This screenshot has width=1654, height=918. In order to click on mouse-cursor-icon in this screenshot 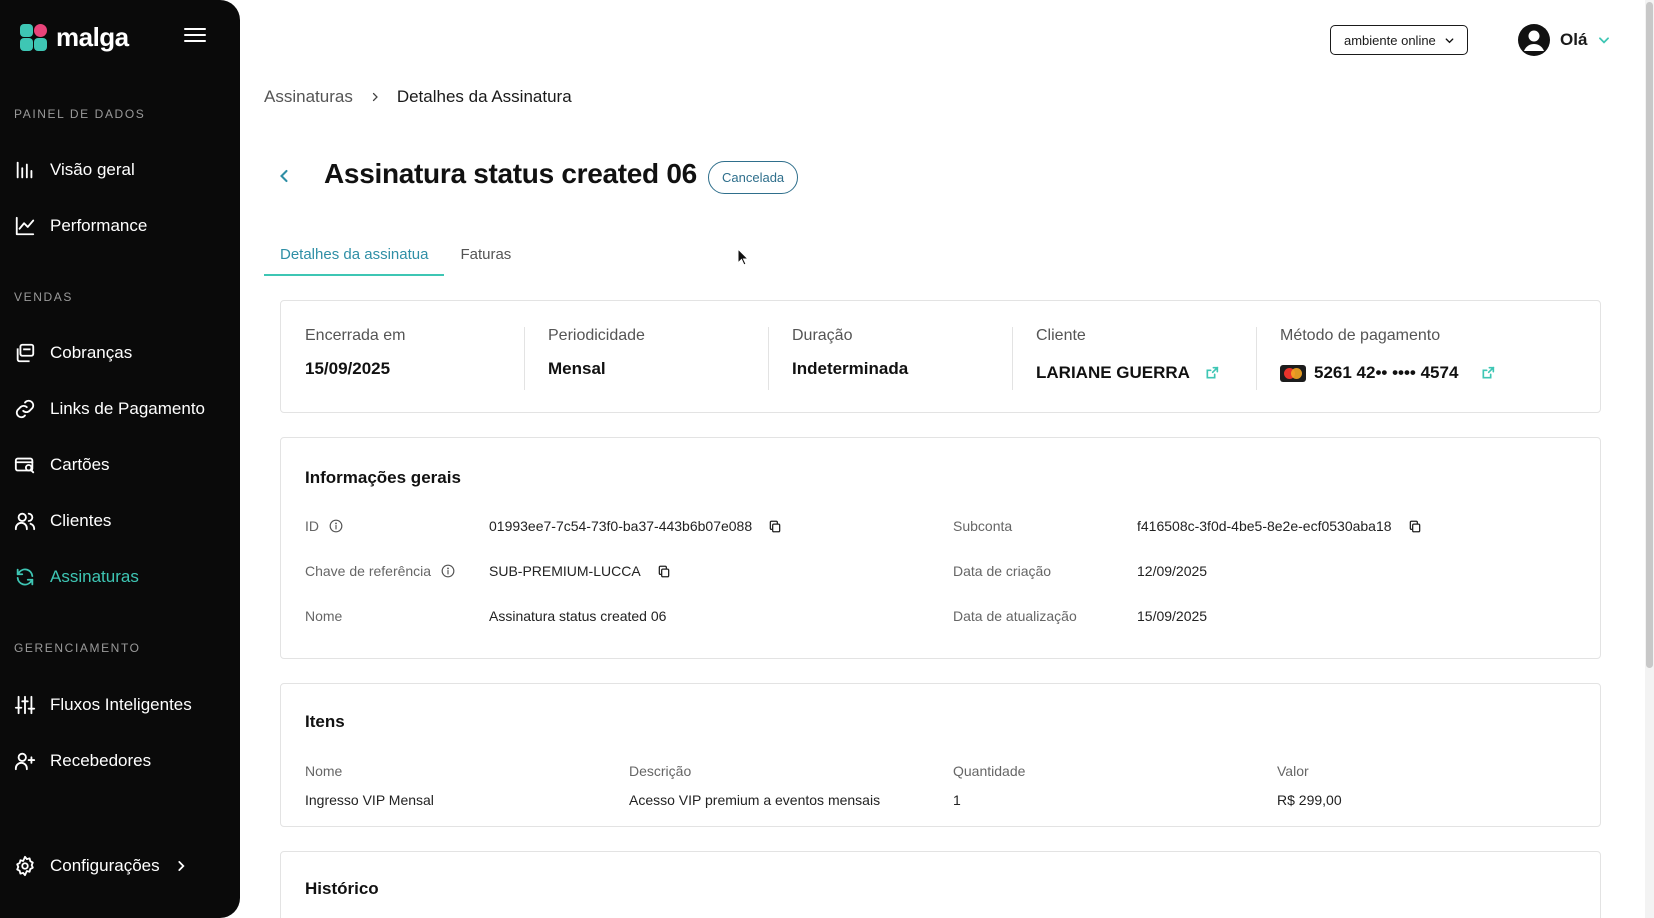, I will do `click(743, 257)`.